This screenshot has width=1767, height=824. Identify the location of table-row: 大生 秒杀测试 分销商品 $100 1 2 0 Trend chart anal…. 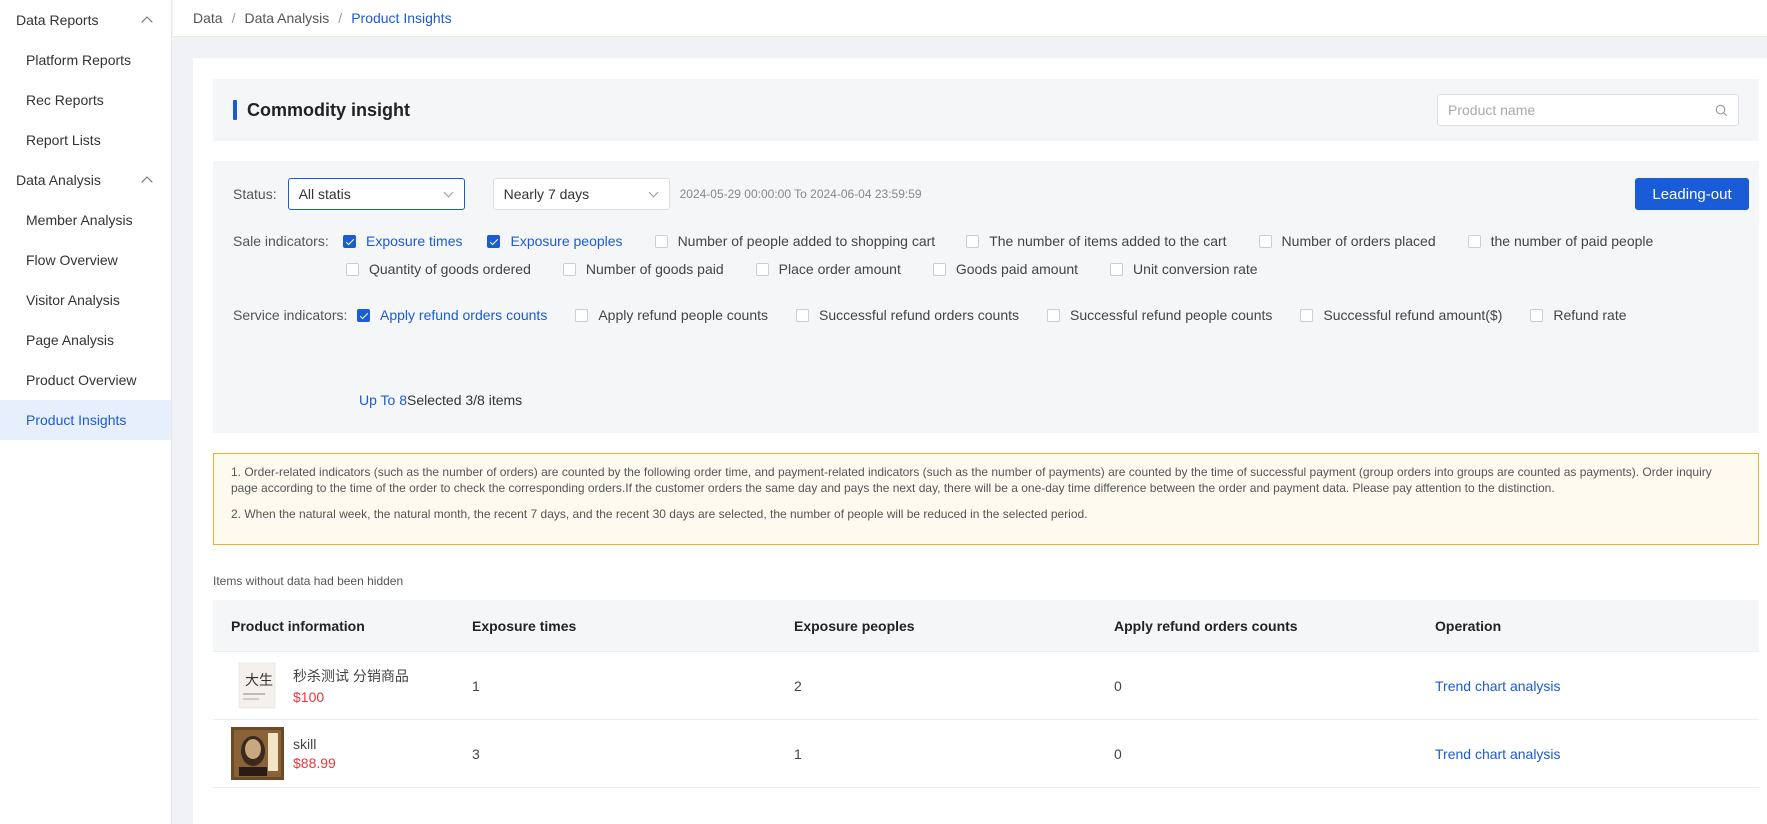
(986, 686).